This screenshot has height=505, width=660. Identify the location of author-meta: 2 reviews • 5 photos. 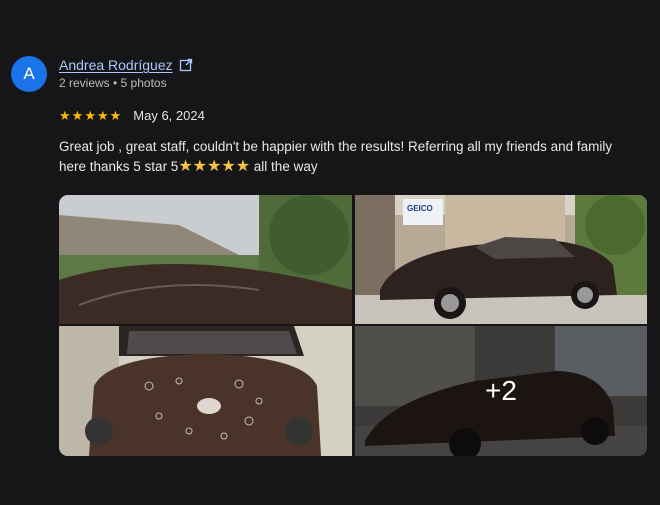
(113, 83).